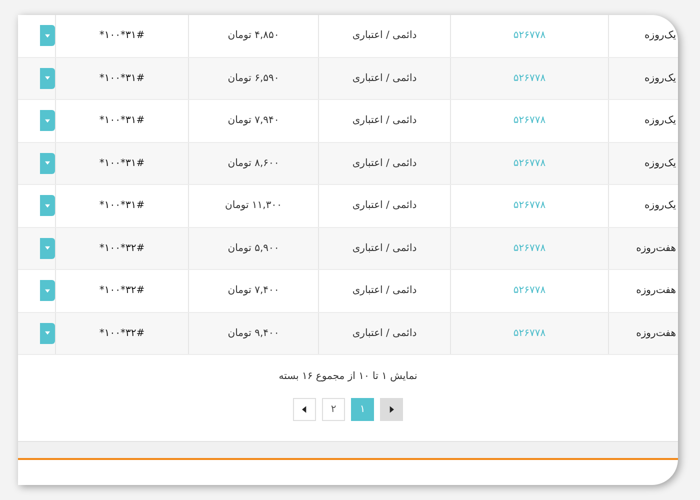 Image resolution: width=700 pixels, height=500 pixels. What do you see at coordinates (253, 333) in the screenshot?
I see `table-cell: ۹,۴۰۰ تومان` at bounding box center [253, 333].